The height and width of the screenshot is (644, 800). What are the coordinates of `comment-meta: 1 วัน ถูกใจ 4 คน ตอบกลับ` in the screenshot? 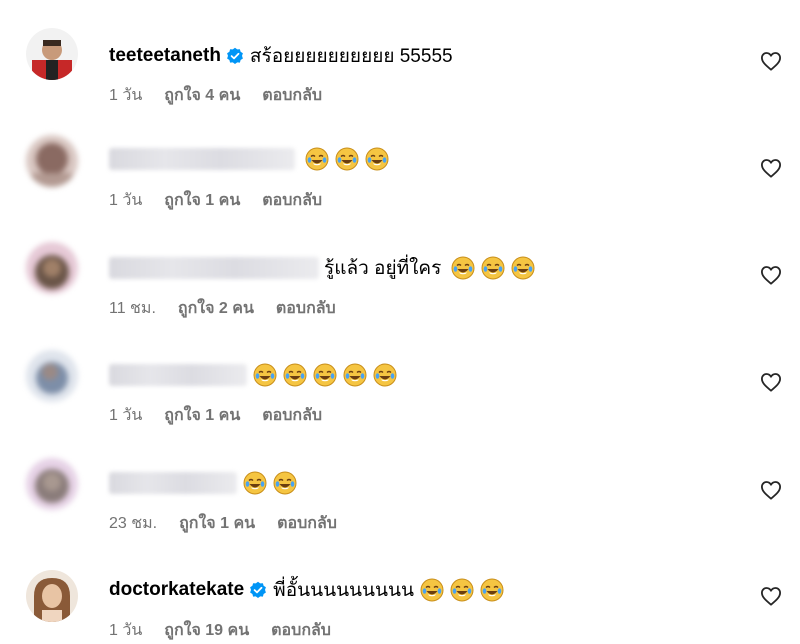 It's located at (226, 95).